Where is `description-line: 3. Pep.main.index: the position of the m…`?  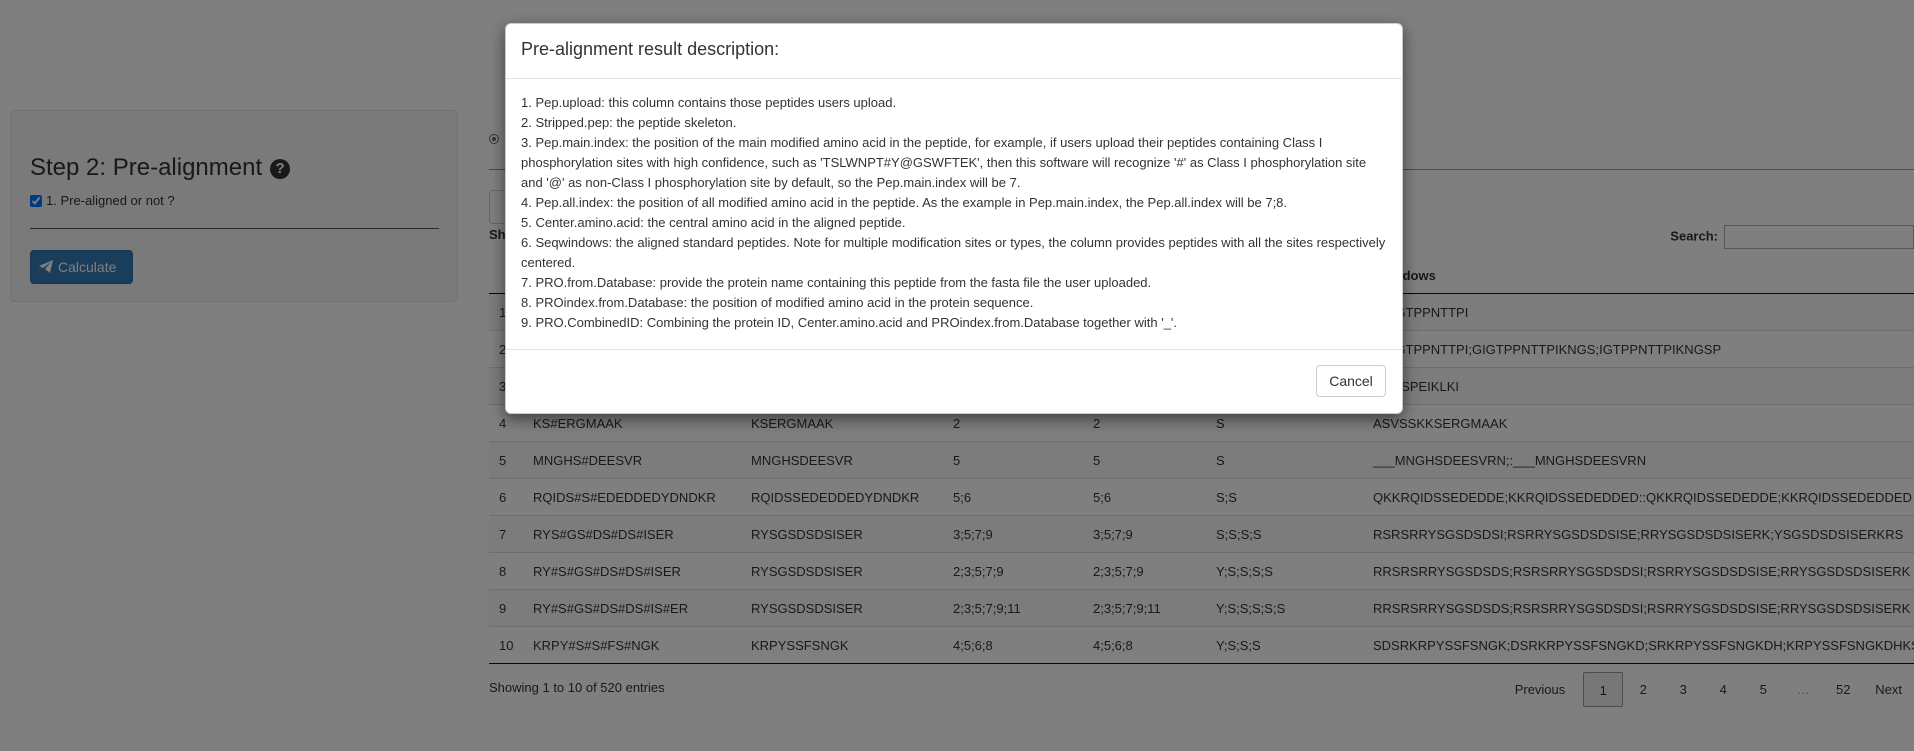
description-line: 3. Pep.main.index: the position of the m… is located at coordinates (944, 162).